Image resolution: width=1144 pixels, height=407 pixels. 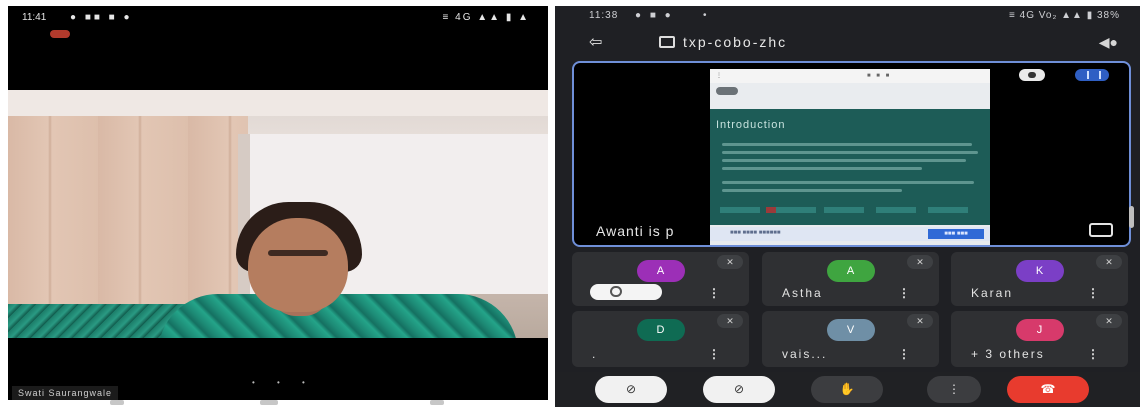 I want to click on raise-hand-button: ✋, so click(x=847, y=389).